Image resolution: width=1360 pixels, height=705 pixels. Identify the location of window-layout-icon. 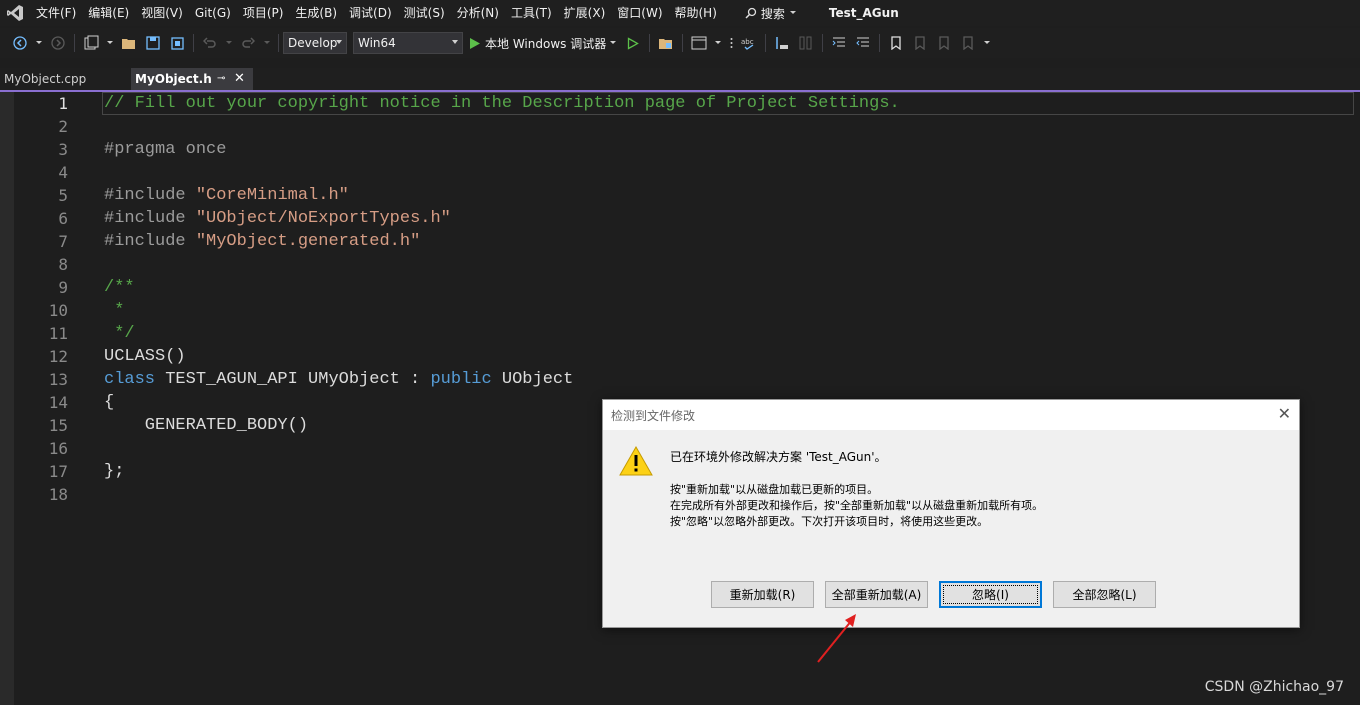
(699, 43).